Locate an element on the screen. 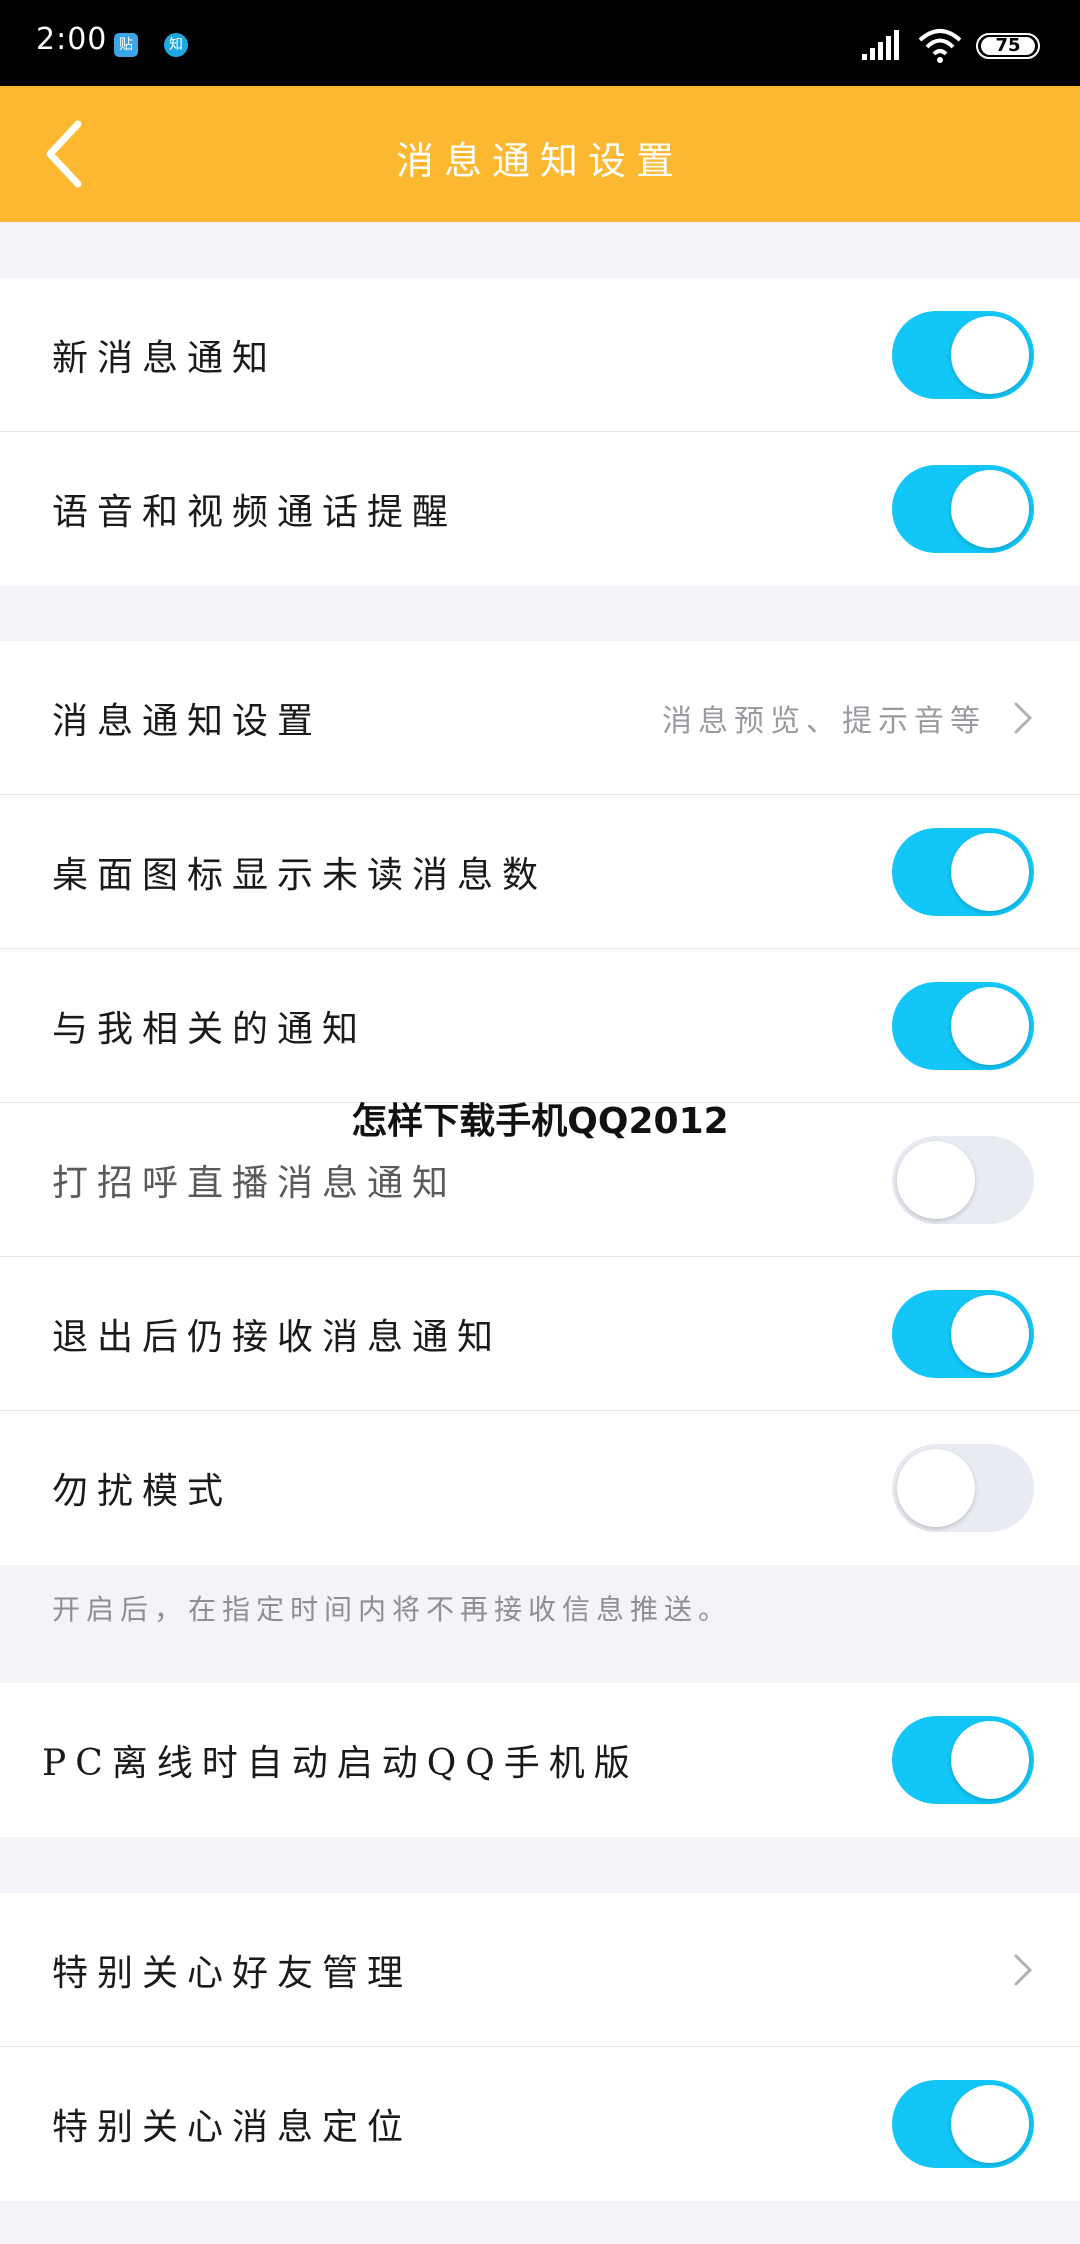  new-message-toggle is located at coordinates (963, 354).